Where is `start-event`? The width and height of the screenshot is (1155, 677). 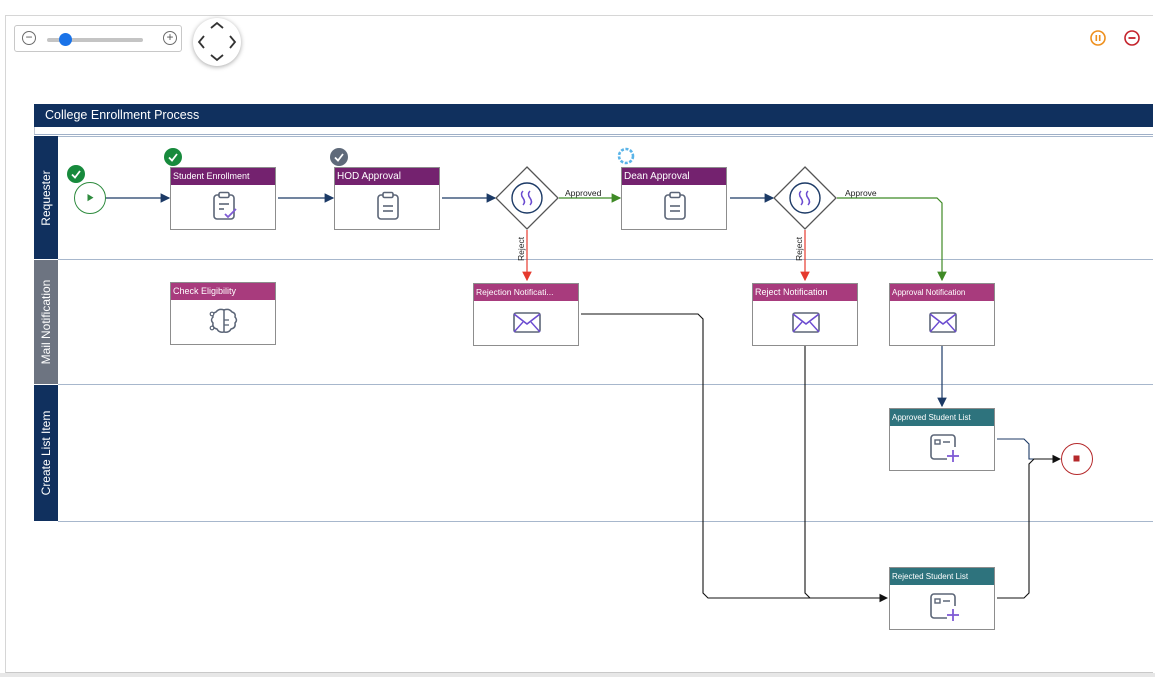 start-event is located at coordinates (90, 198).